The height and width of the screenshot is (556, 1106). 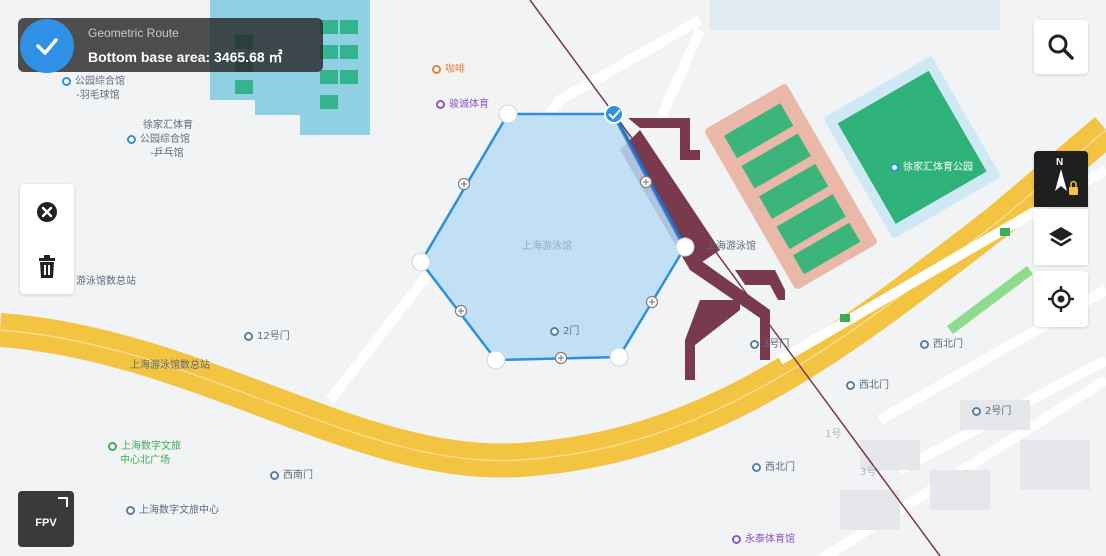 I want to click on map-label-text: 咖啡, so click(x=455, y=69).